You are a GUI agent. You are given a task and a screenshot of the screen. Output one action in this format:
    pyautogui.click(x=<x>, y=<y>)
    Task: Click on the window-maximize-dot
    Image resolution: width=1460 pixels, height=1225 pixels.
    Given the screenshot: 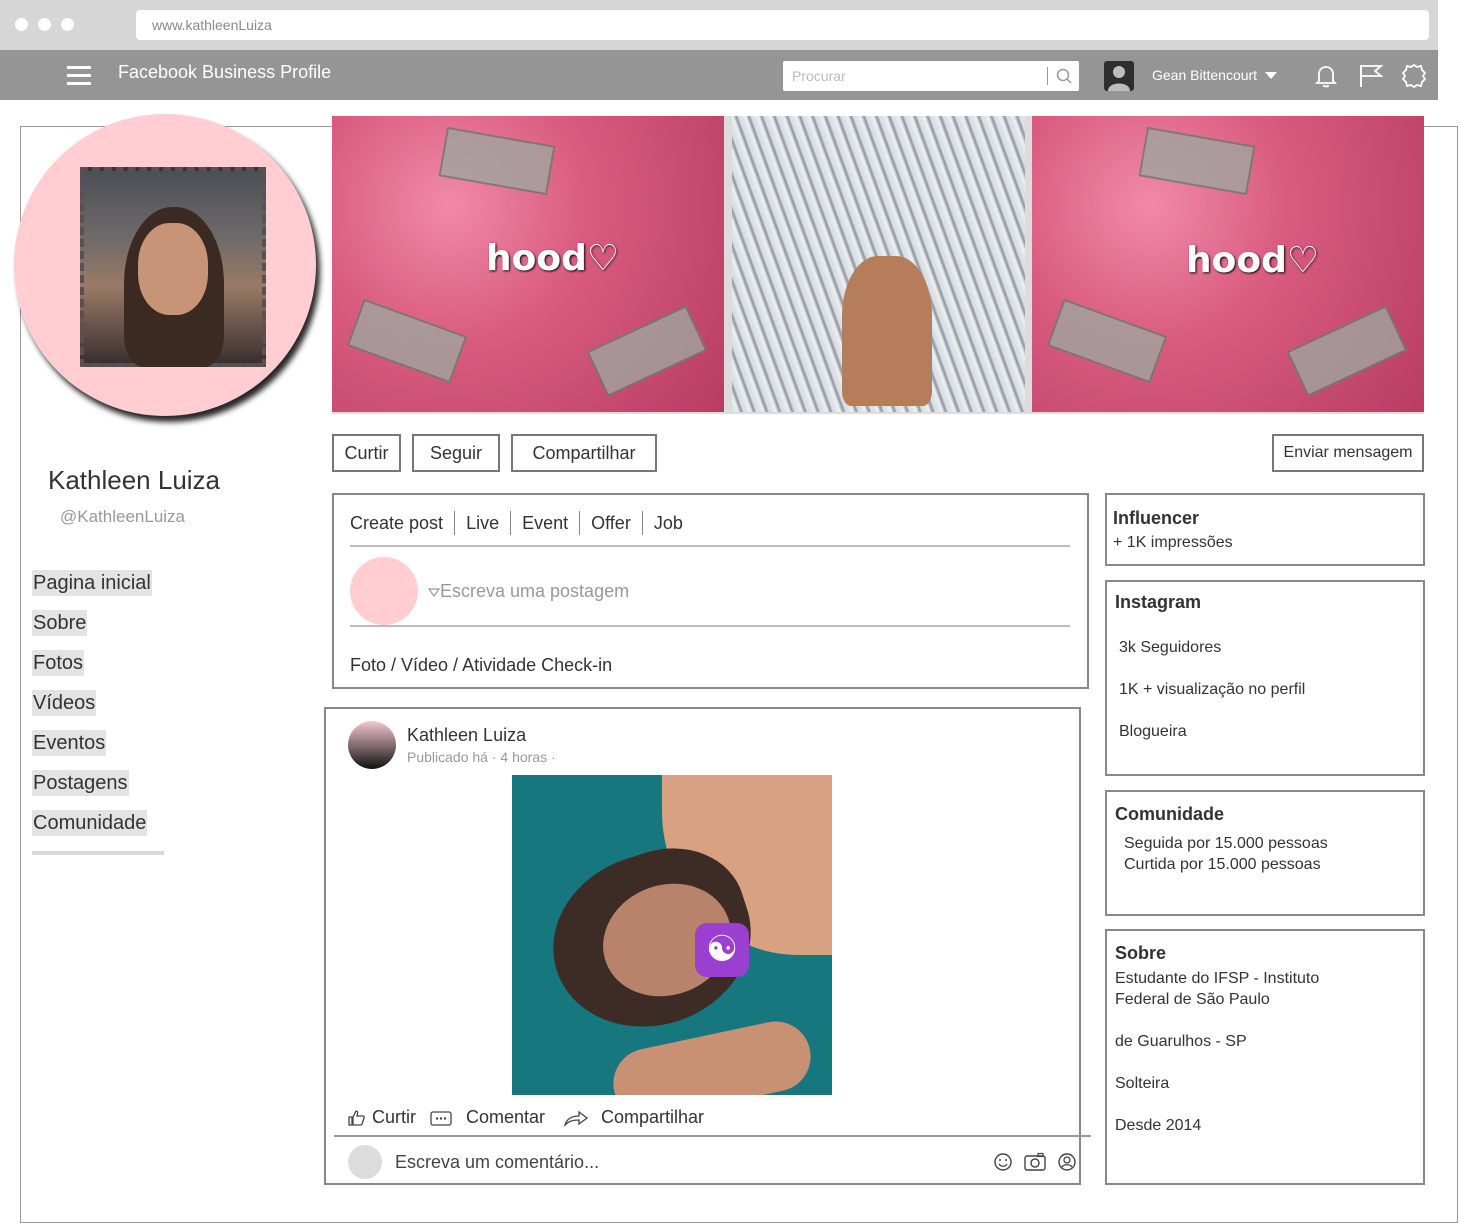 What is the action you would take?
    pyautogui.click(x=67, y=24)
    